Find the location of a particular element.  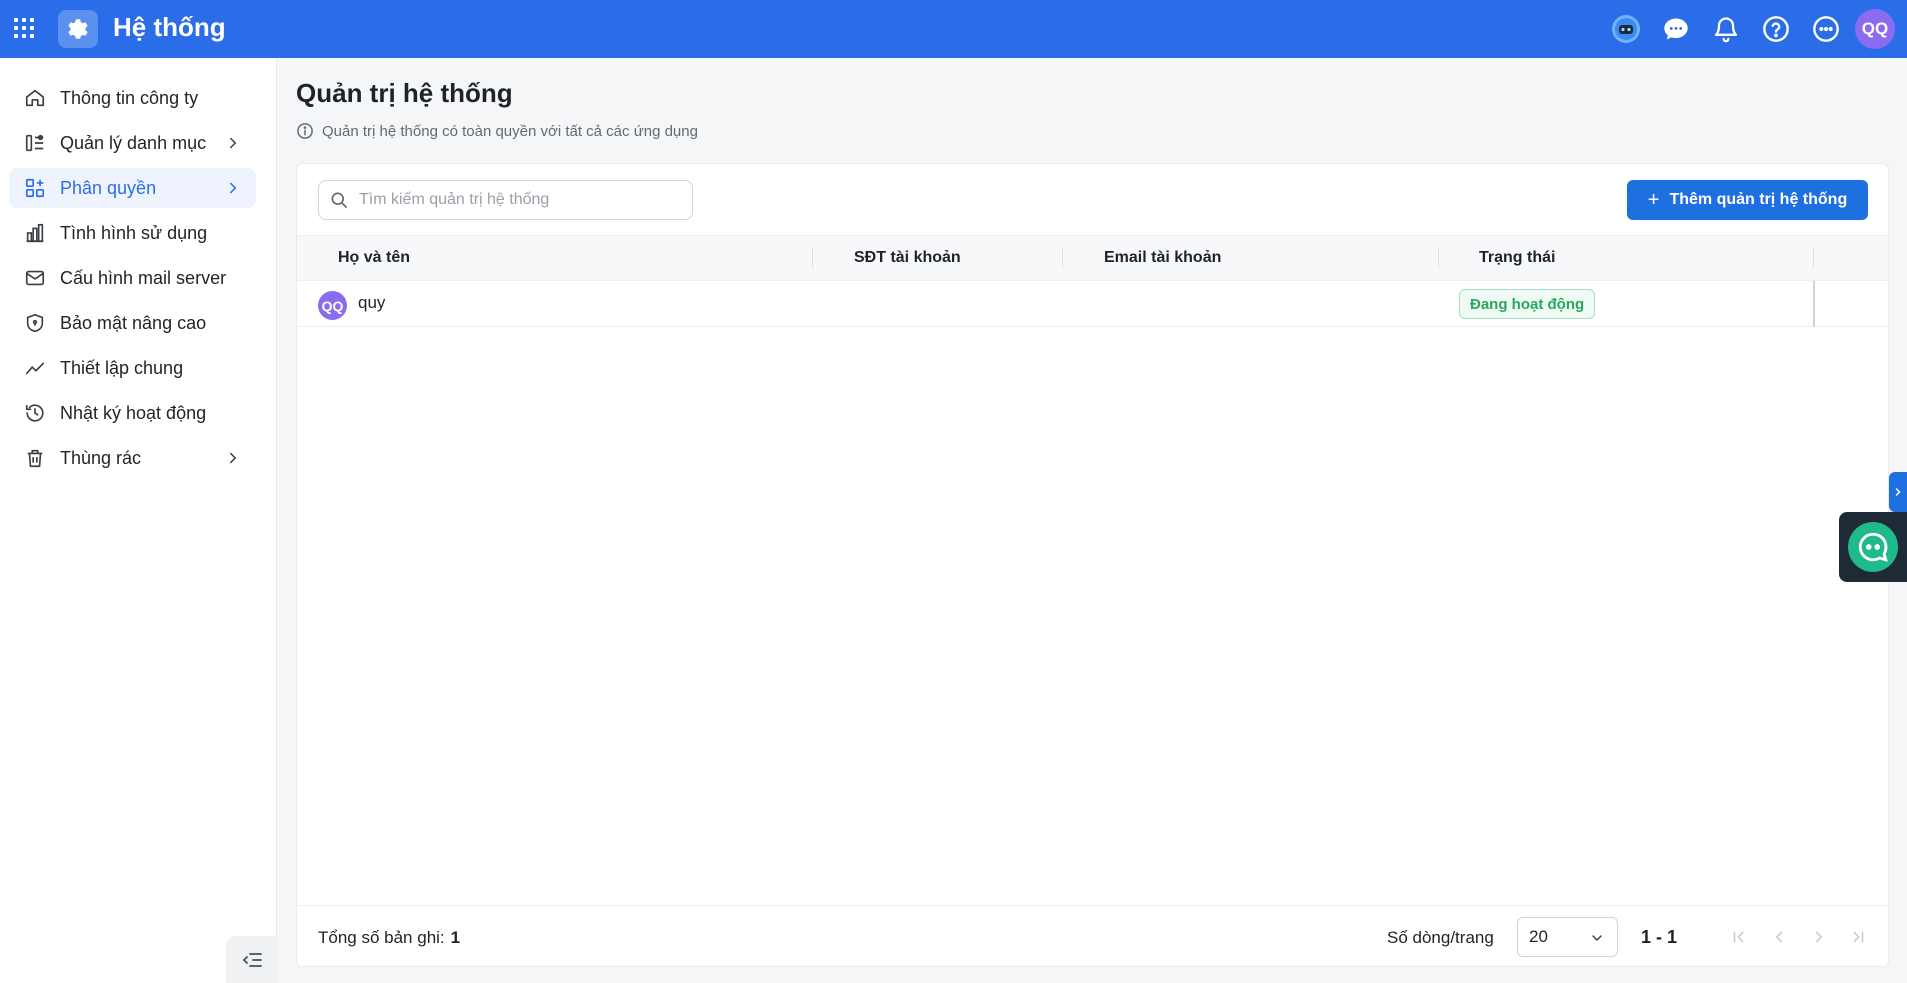

trend-icon is located at coordinates (35, 368).